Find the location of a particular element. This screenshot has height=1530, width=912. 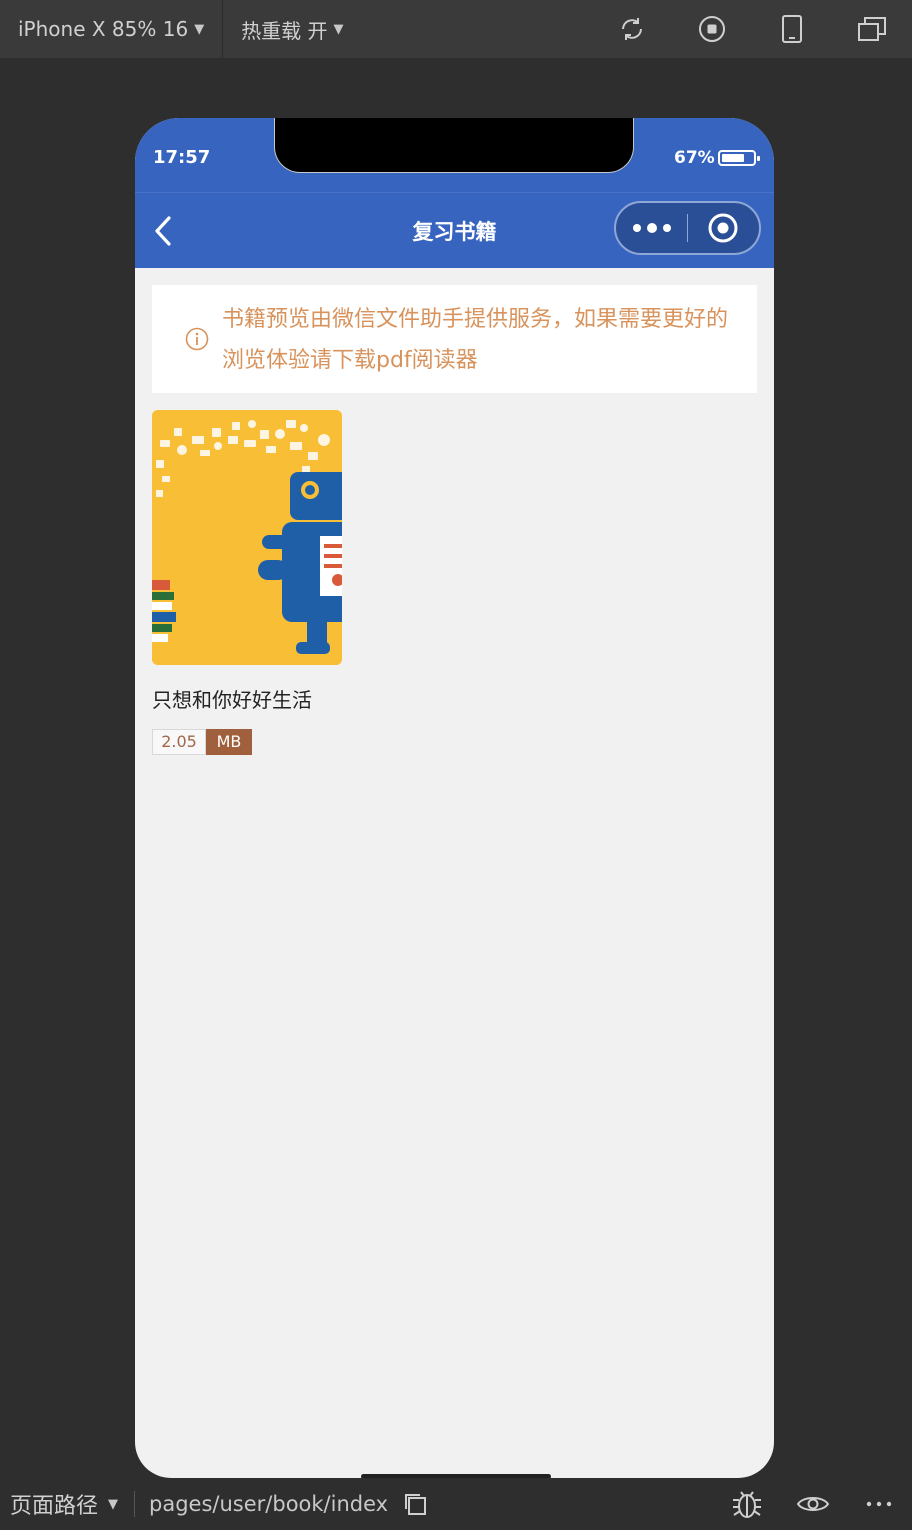

window-icon is located at coordinates (872, 29).